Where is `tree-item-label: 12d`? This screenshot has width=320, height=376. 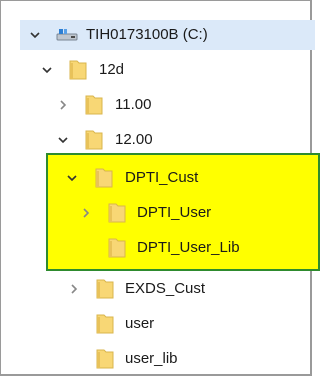
tree-item-label: 12d is located at coordinates (112, 69).